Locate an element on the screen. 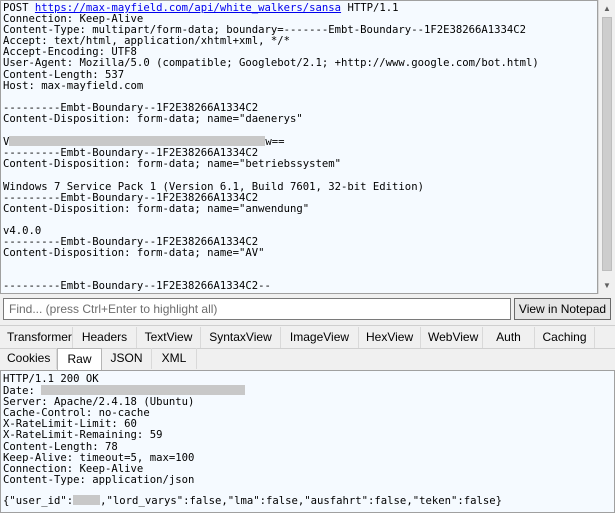 The width and height of the screenshot is (615, 513). inspector-tabs-row-2: Cookies Raw JSON XML is located at coordinates (307, 359).